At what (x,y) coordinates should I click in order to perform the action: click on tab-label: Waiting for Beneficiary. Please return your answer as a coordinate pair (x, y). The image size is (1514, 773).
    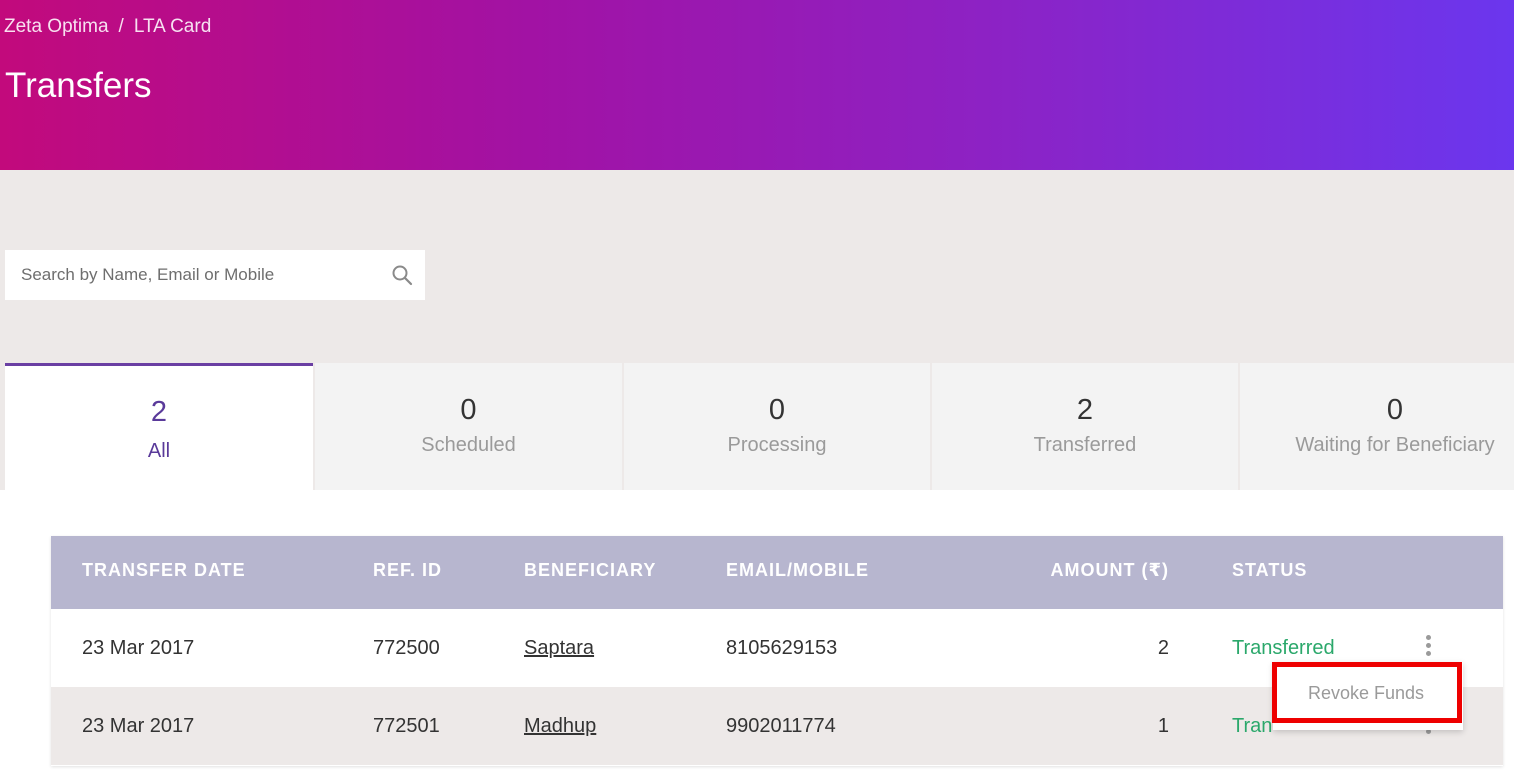
    Looking at the image, I should click on (1395, 445).